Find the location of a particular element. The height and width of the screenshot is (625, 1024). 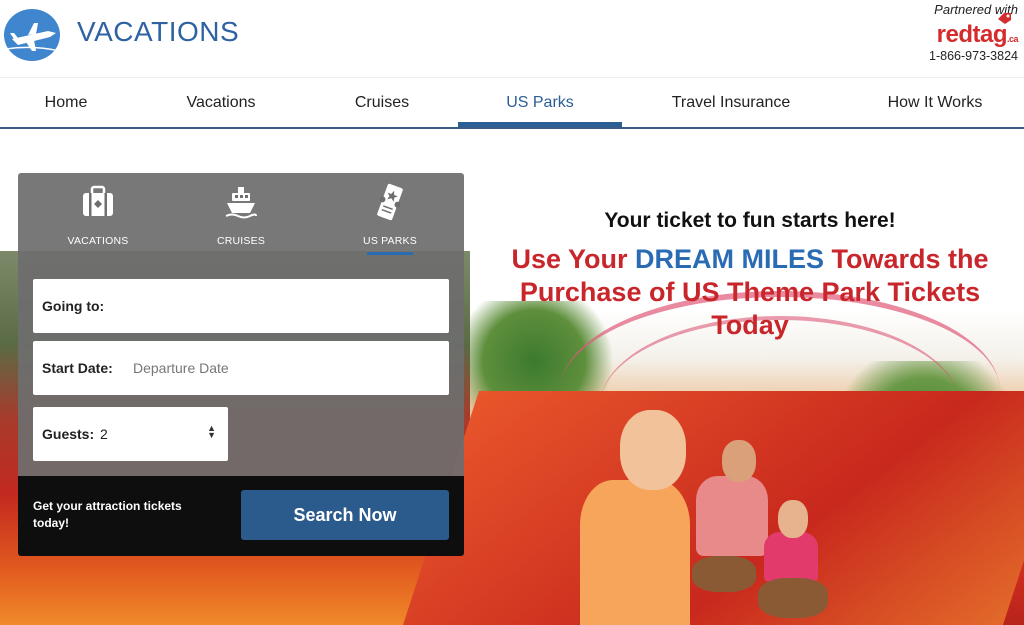

going-to-label: Going to: is located at coordinates (73, 306).